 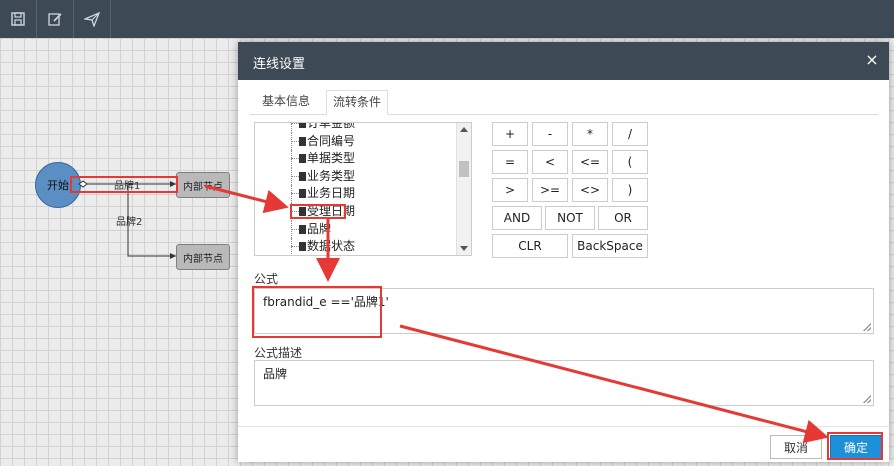 I want to click on save-button, so click(x=18, y=19).